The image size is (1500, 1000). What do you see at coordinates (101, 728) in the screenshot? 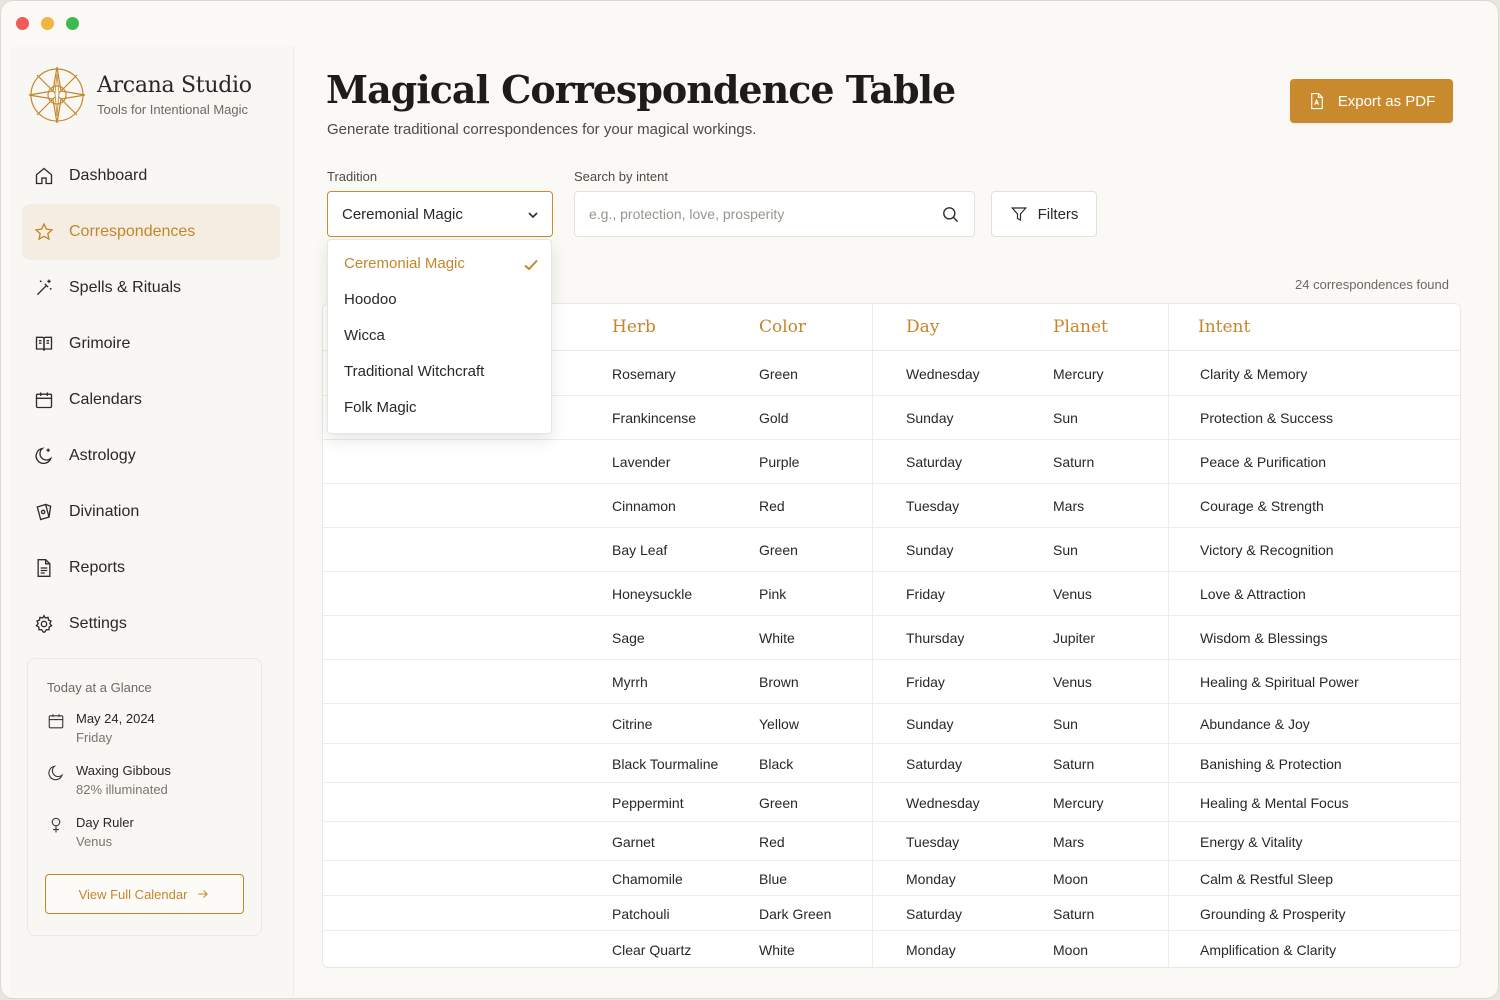
I see `glance-date-row: May 24, 2024 Friday` at bounding box center [101, 728].